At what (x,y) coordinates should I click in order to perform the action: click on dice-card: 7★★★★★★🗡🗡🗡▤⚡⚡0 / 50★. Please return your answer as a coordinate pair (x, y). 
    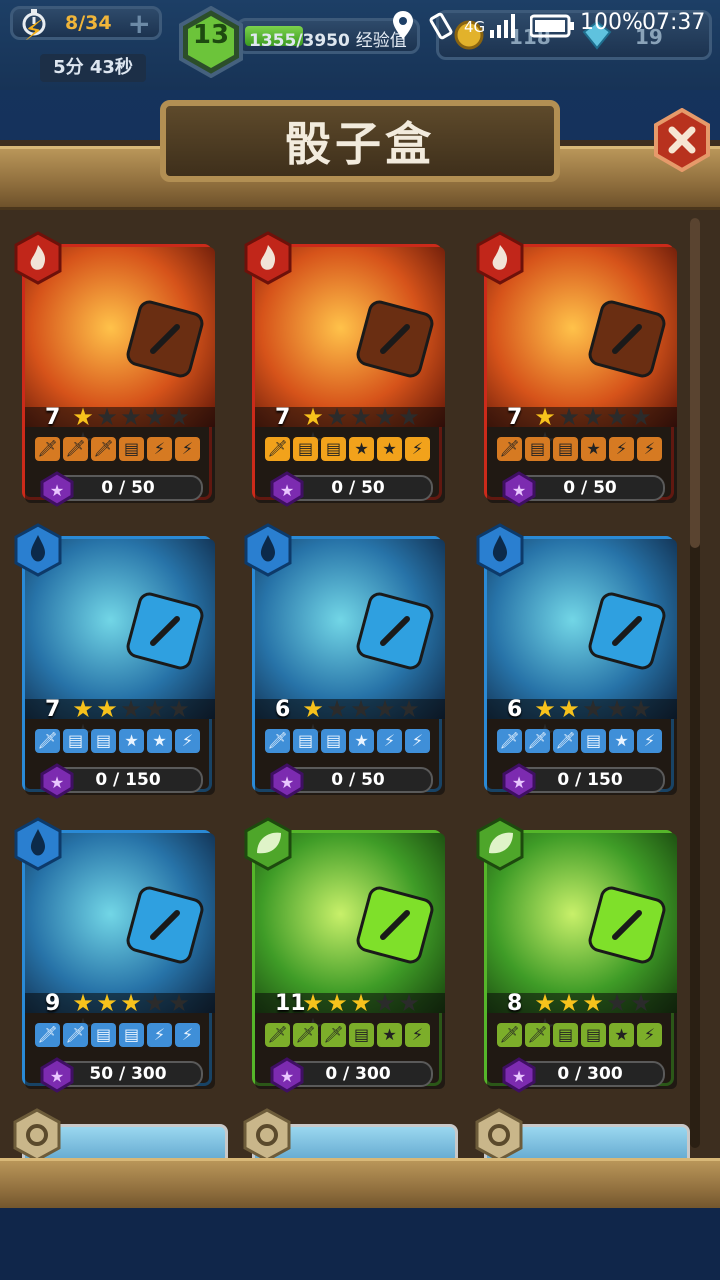
    Looking at the image, I should click on (114, 369).